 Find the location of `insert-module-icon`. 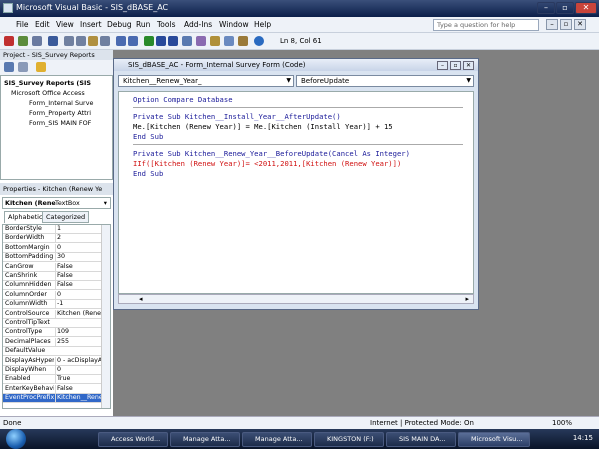

insert-module-icon is located at coordinates (23, 41).